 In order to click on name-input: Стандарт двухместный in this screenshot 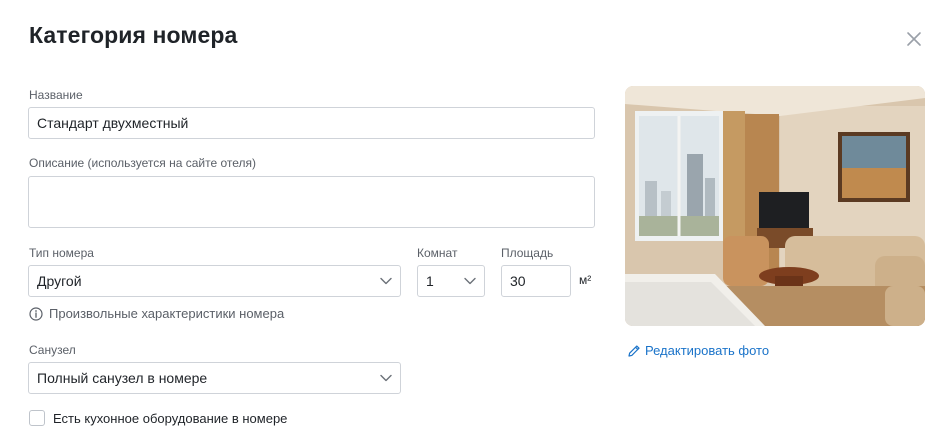, I will do `click(311, 123)`.